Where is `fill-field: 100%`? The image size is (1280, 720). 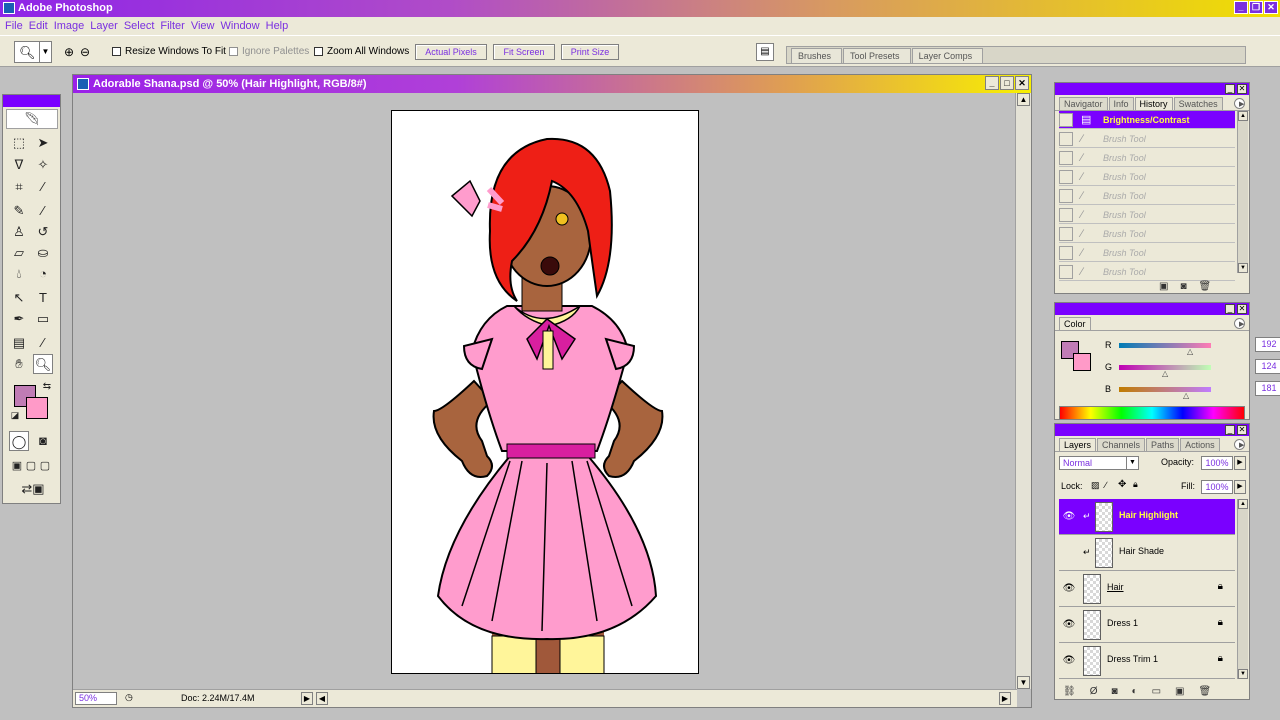 fill-field: 100% is located at coordinates (1217, 487).